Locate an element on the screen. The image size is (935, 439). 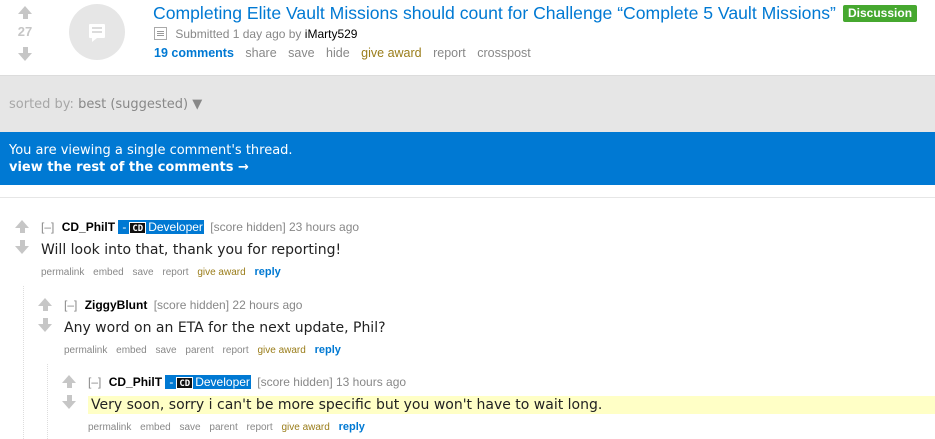
comment-author-link: ZiggyBlunt is located at coordinates (116, 305).